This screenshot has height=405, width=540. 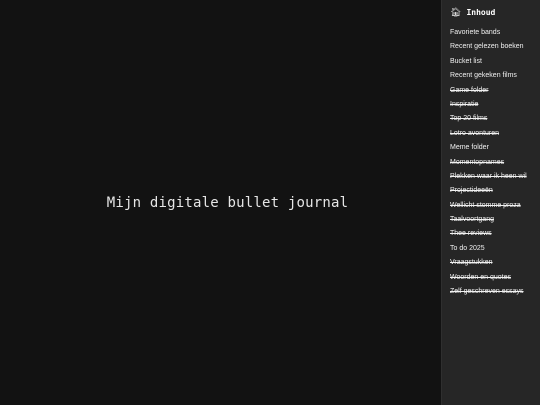 I want to click on sidebar-item: Momentopnames, so click(x=491, y=163).